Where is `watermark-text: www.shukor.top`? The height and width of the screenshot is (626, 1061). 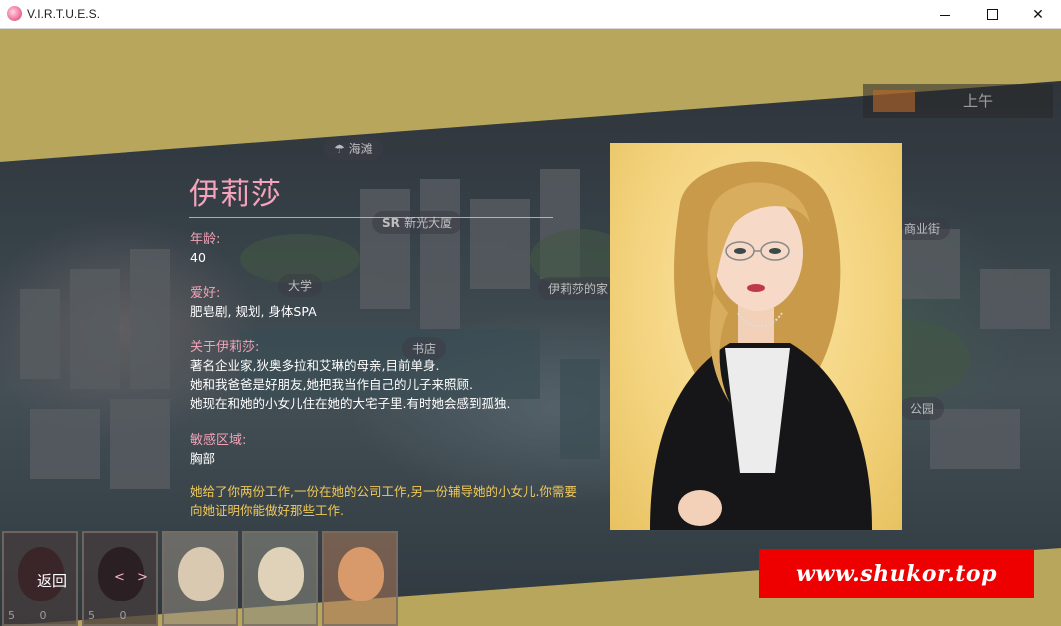
watermark-text: www.shukor.top is located at coordinates (896, 573).